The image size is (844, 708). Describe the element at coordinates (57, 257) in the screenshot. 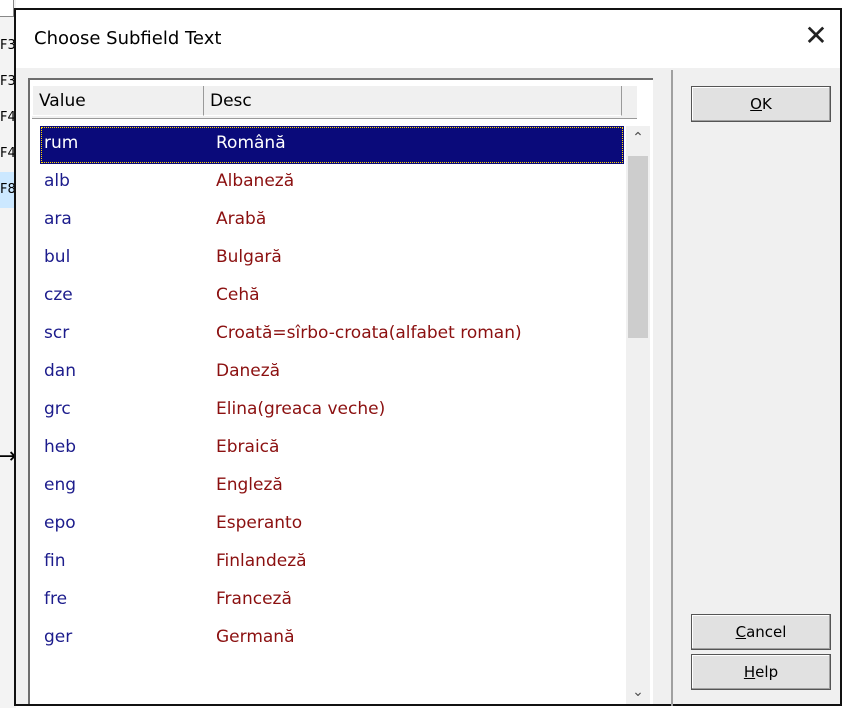

I see `list-item-value: bul` at that location.